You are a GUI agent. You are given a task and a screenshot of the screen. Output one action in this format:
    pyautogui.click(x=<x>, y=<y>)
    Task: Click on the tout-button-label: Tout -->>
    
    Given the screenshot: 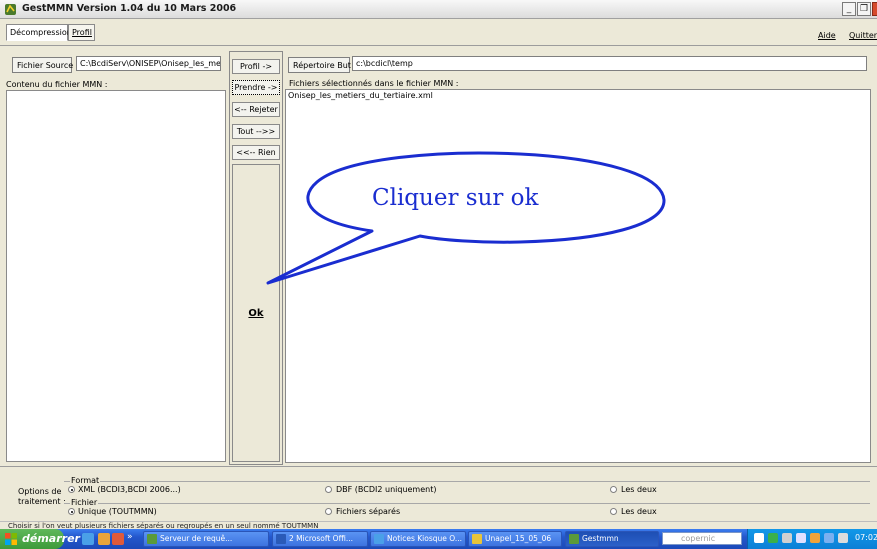 What is the action you would take?
    pyautogui.click(x=256, y=131)
    